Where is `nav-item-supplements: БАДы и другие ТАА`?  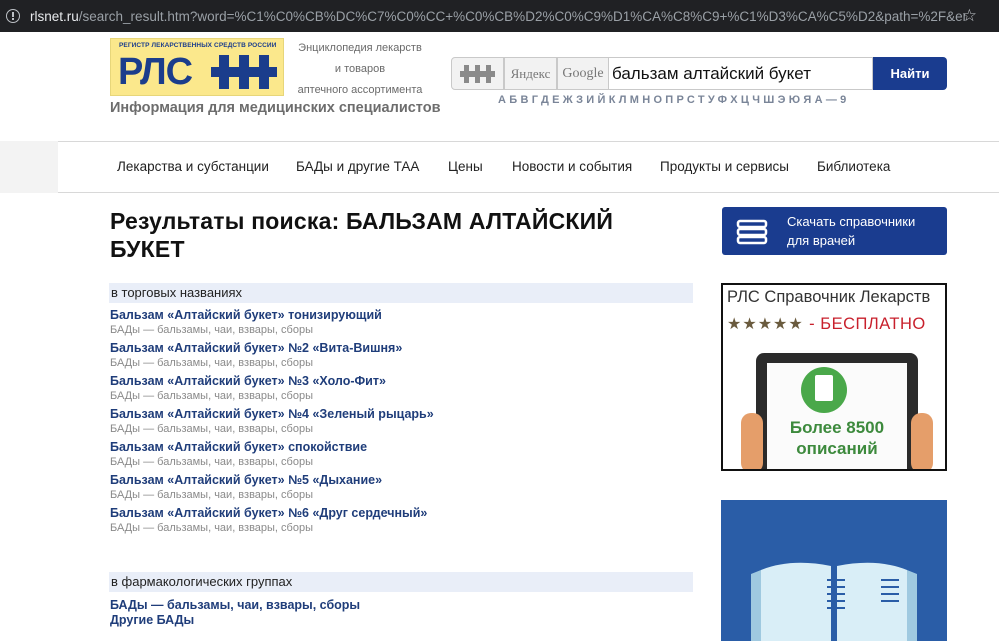
nav-item-supplements: БАДы и другие ТАА is located at coordinates (357, 166).